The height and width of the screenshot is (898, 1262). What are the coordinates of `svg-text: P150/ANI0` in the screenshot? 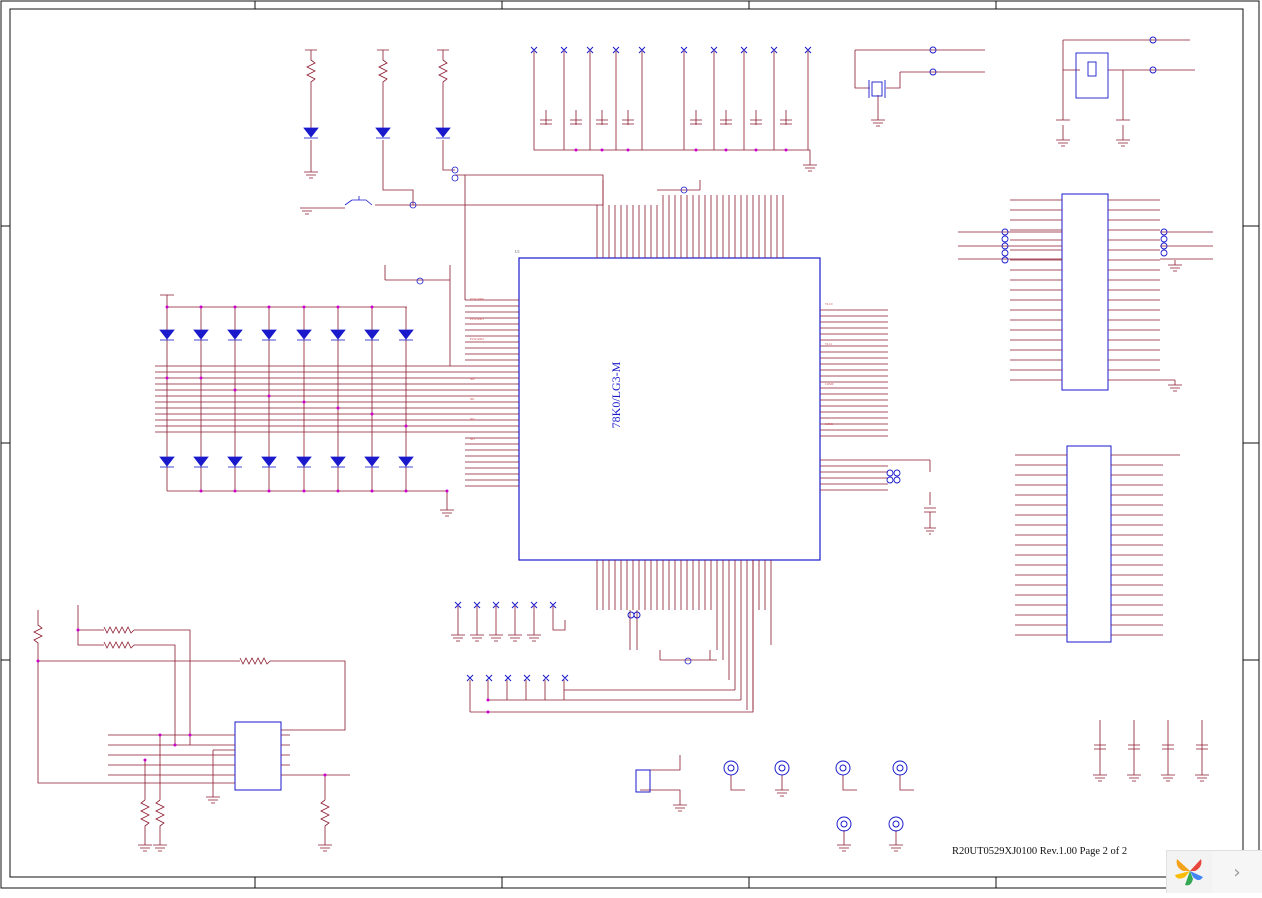 It's located at (477, 299).